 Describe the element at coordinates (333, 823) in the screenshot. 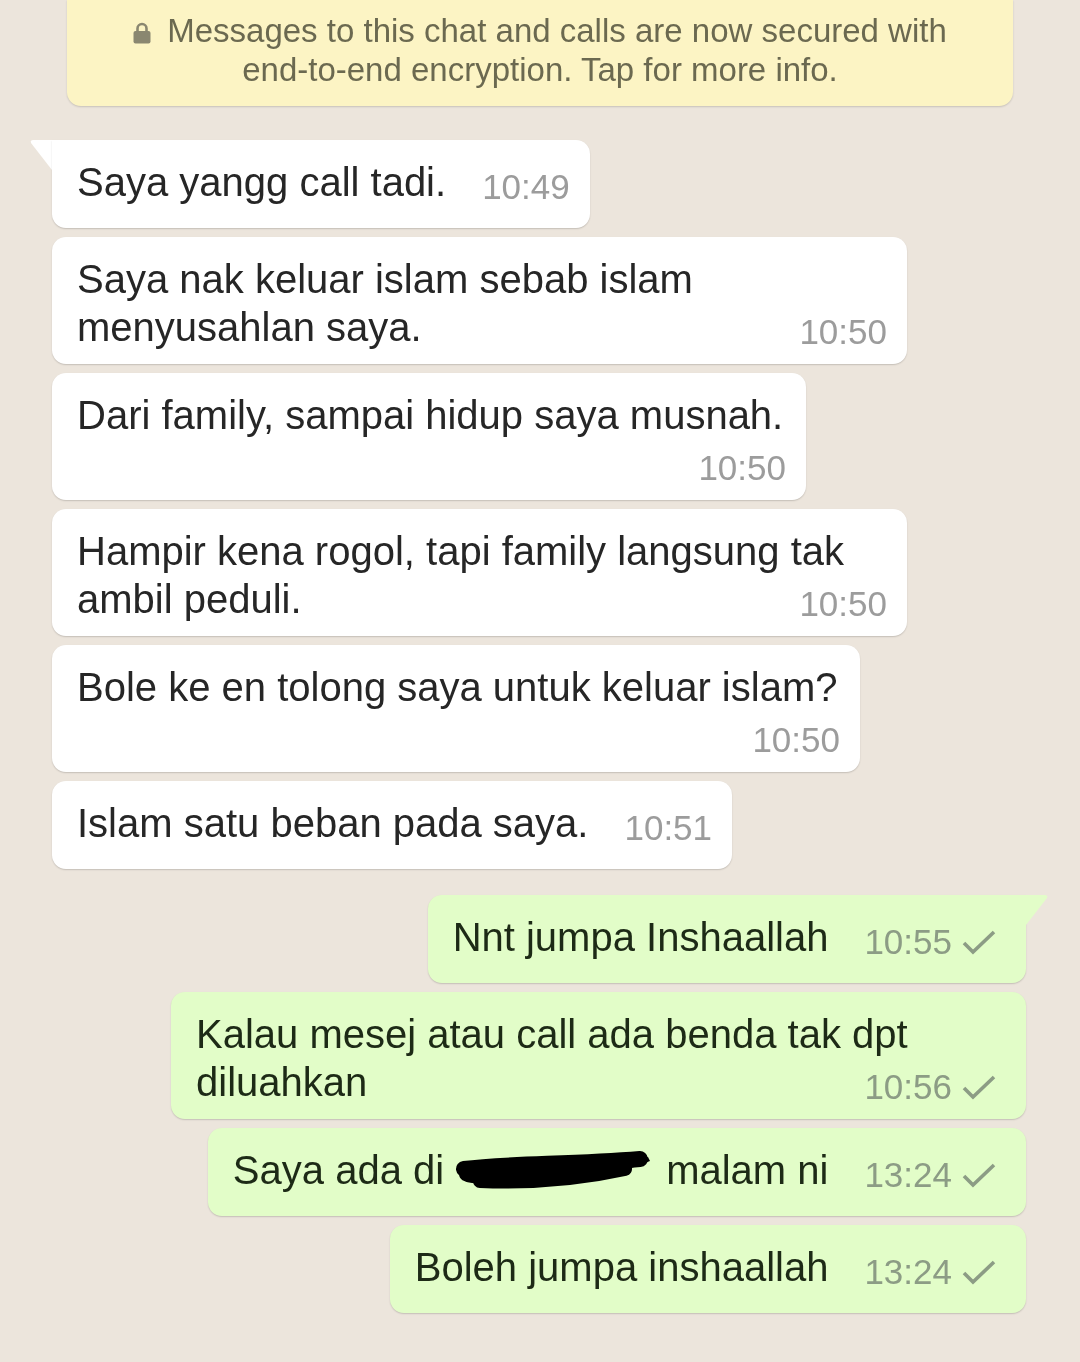

I see `message-text: Islam satu beban pada saya.` at that location.